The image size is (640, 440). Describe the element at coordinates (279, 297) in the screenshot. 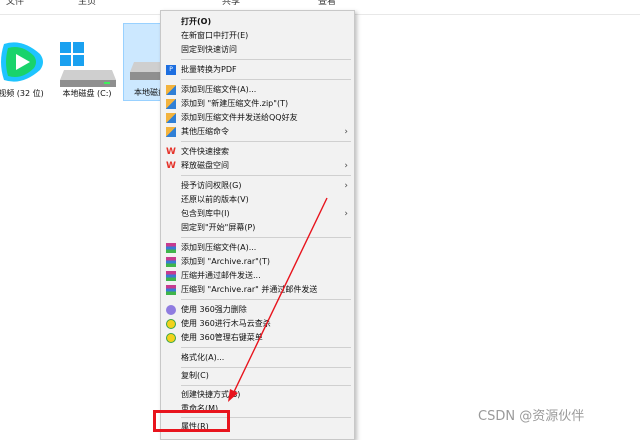

I see `annotation-arrow` at that location.